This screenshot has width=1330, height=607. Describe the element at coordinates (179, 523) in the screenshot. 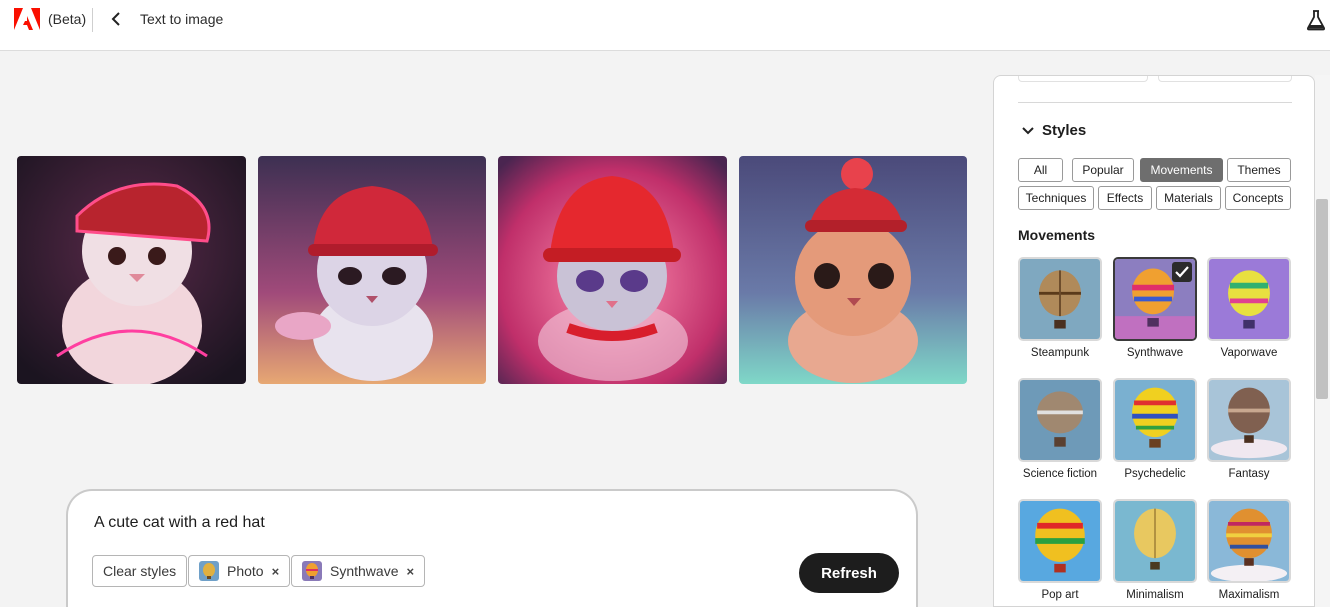

I see `prompt-input: A cute cat with a red hat` at that location.